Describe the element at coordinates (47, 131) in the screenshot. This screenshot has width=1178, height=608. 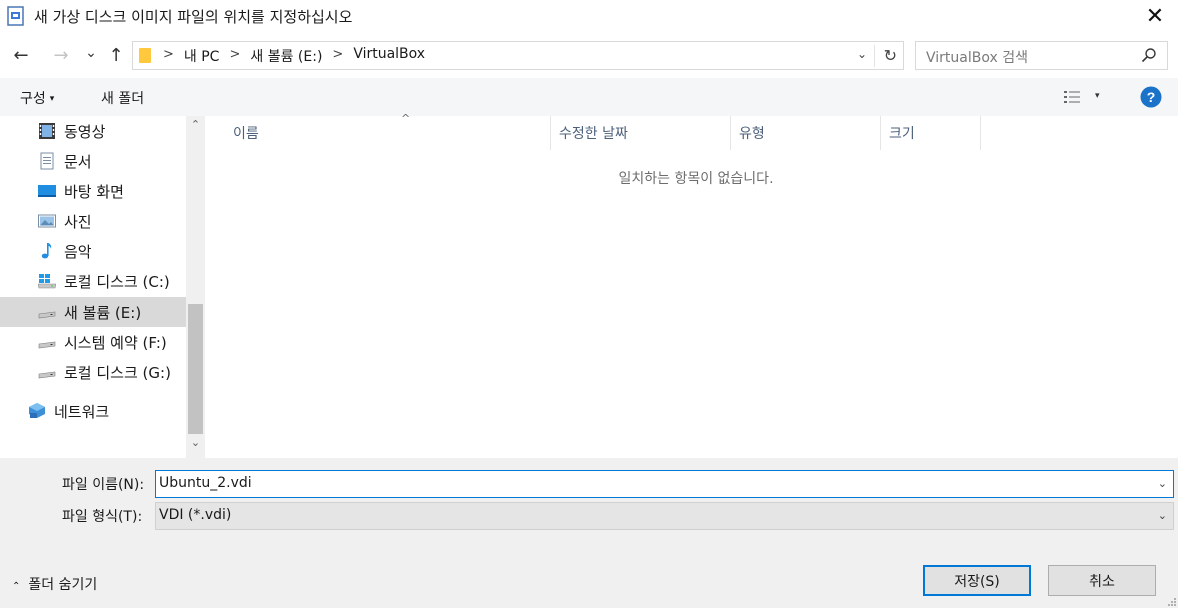
I see `video-icon` at that location.